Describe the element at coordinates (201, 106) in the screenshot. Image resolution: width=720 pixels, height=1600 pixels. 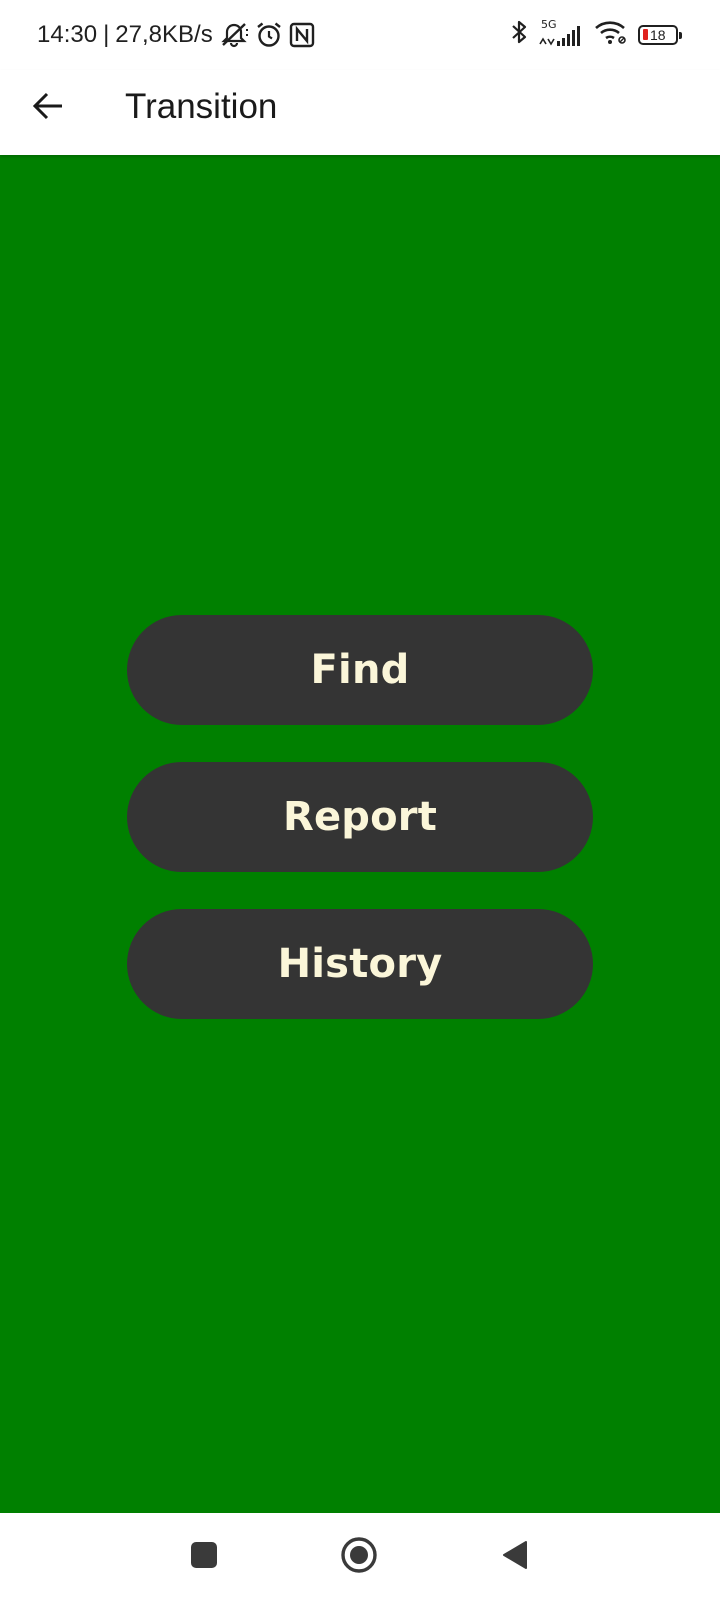
I see `page-title: Transition` at that location.